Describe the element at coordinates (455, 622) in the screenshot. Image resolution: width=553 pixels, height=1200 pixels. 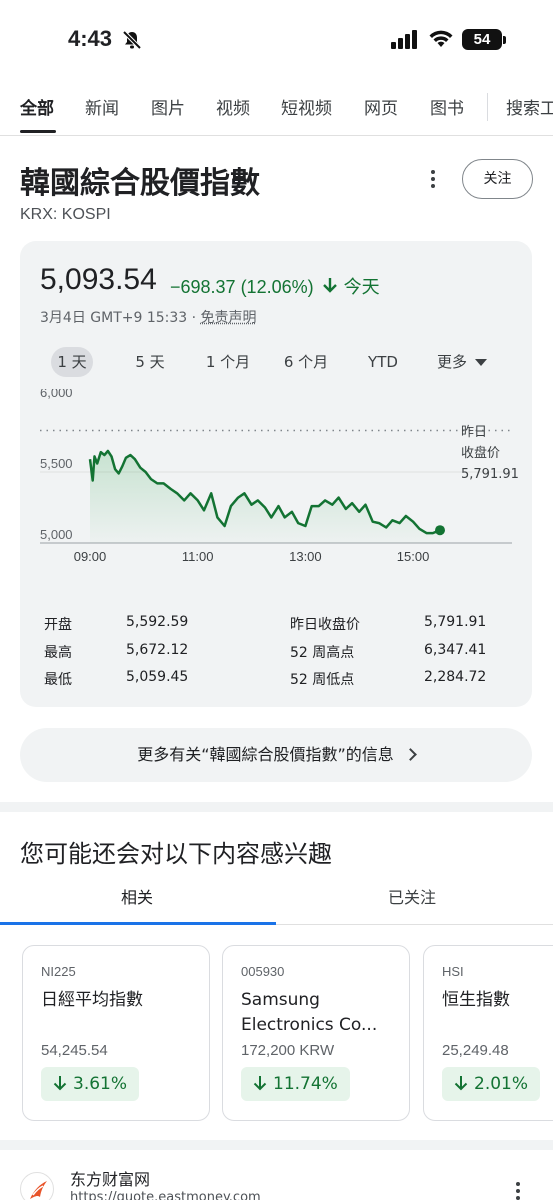
I see `stat-value-prev-close: 5,791.91` at that location.